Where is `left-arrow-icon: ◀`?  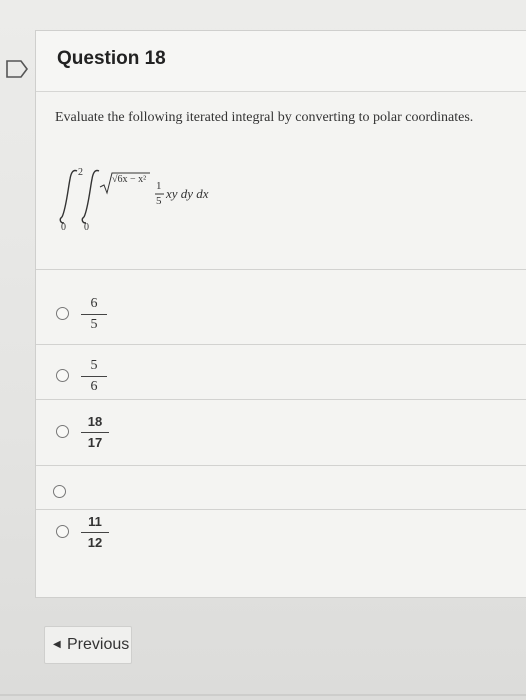
left-arrow-icon: ◀ is located at coordinates (57, 644).